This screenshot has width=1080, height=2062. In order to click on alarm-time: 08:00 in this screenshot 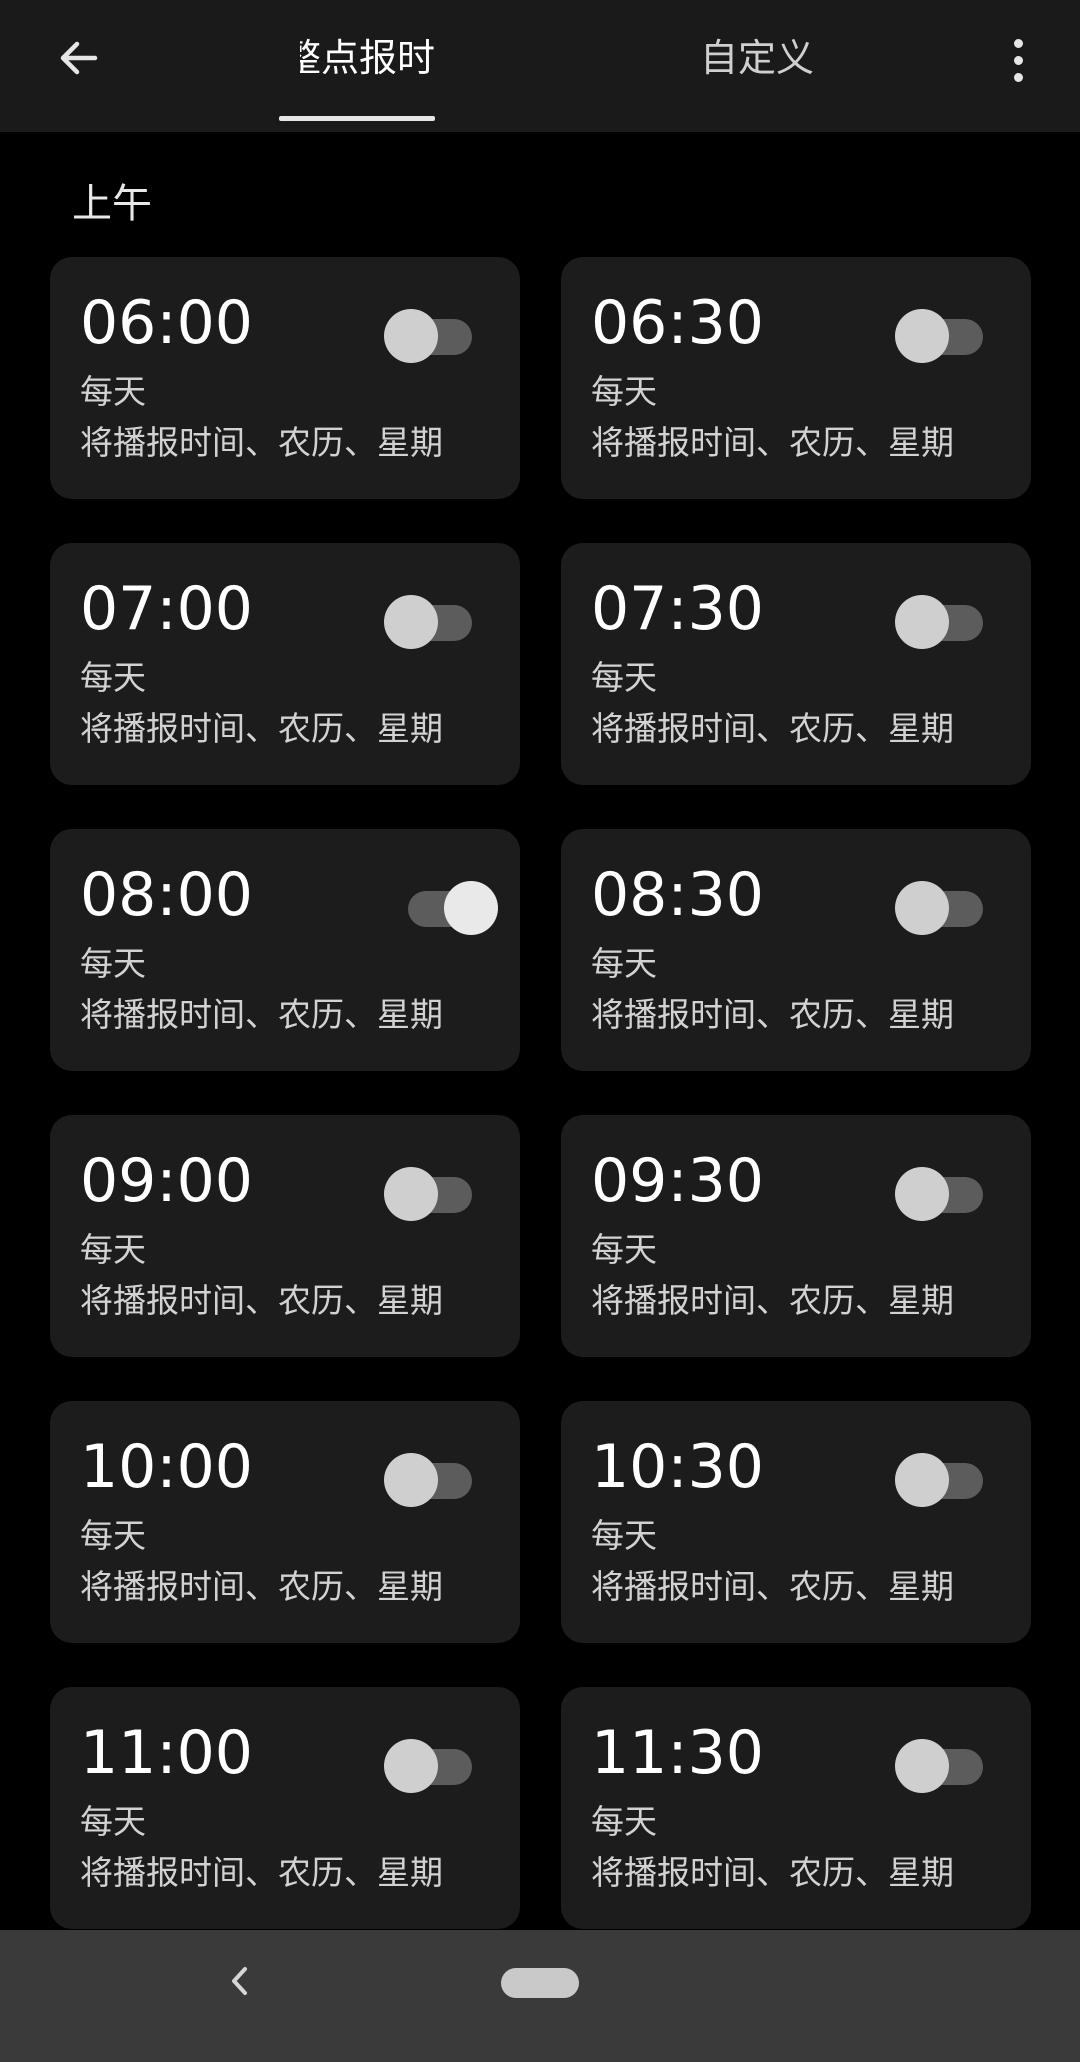, I will do `click(166, 895)`.